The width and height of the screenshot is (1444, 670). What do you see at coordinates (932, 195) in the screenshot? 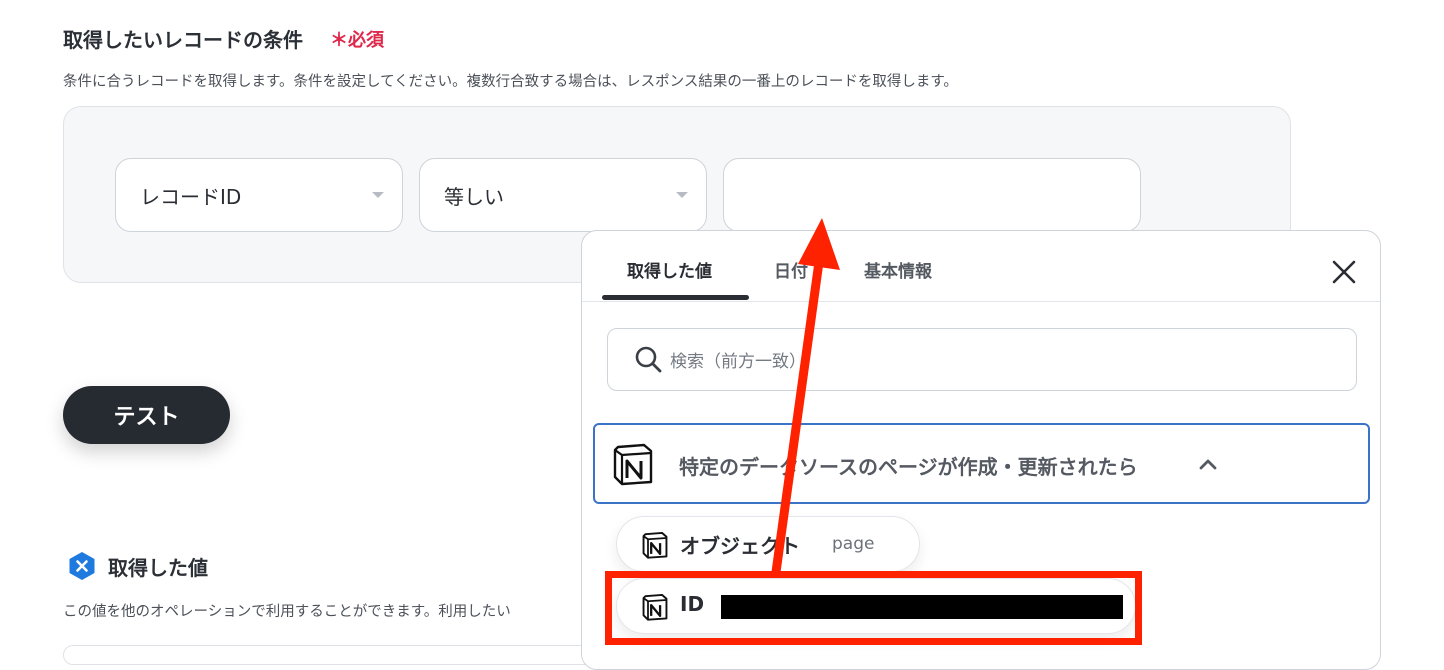
I see `condition-value-input` at bounding box center [932, 195].